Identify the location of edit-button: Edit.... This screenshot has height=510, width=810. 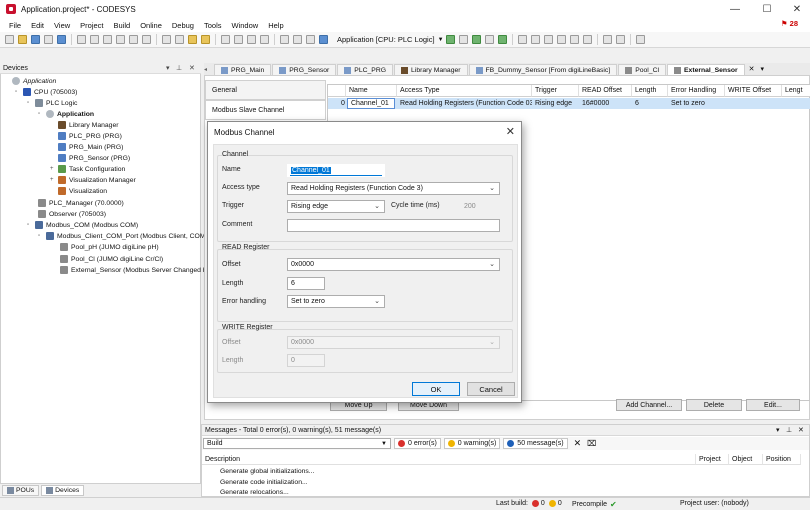
(773, 405).